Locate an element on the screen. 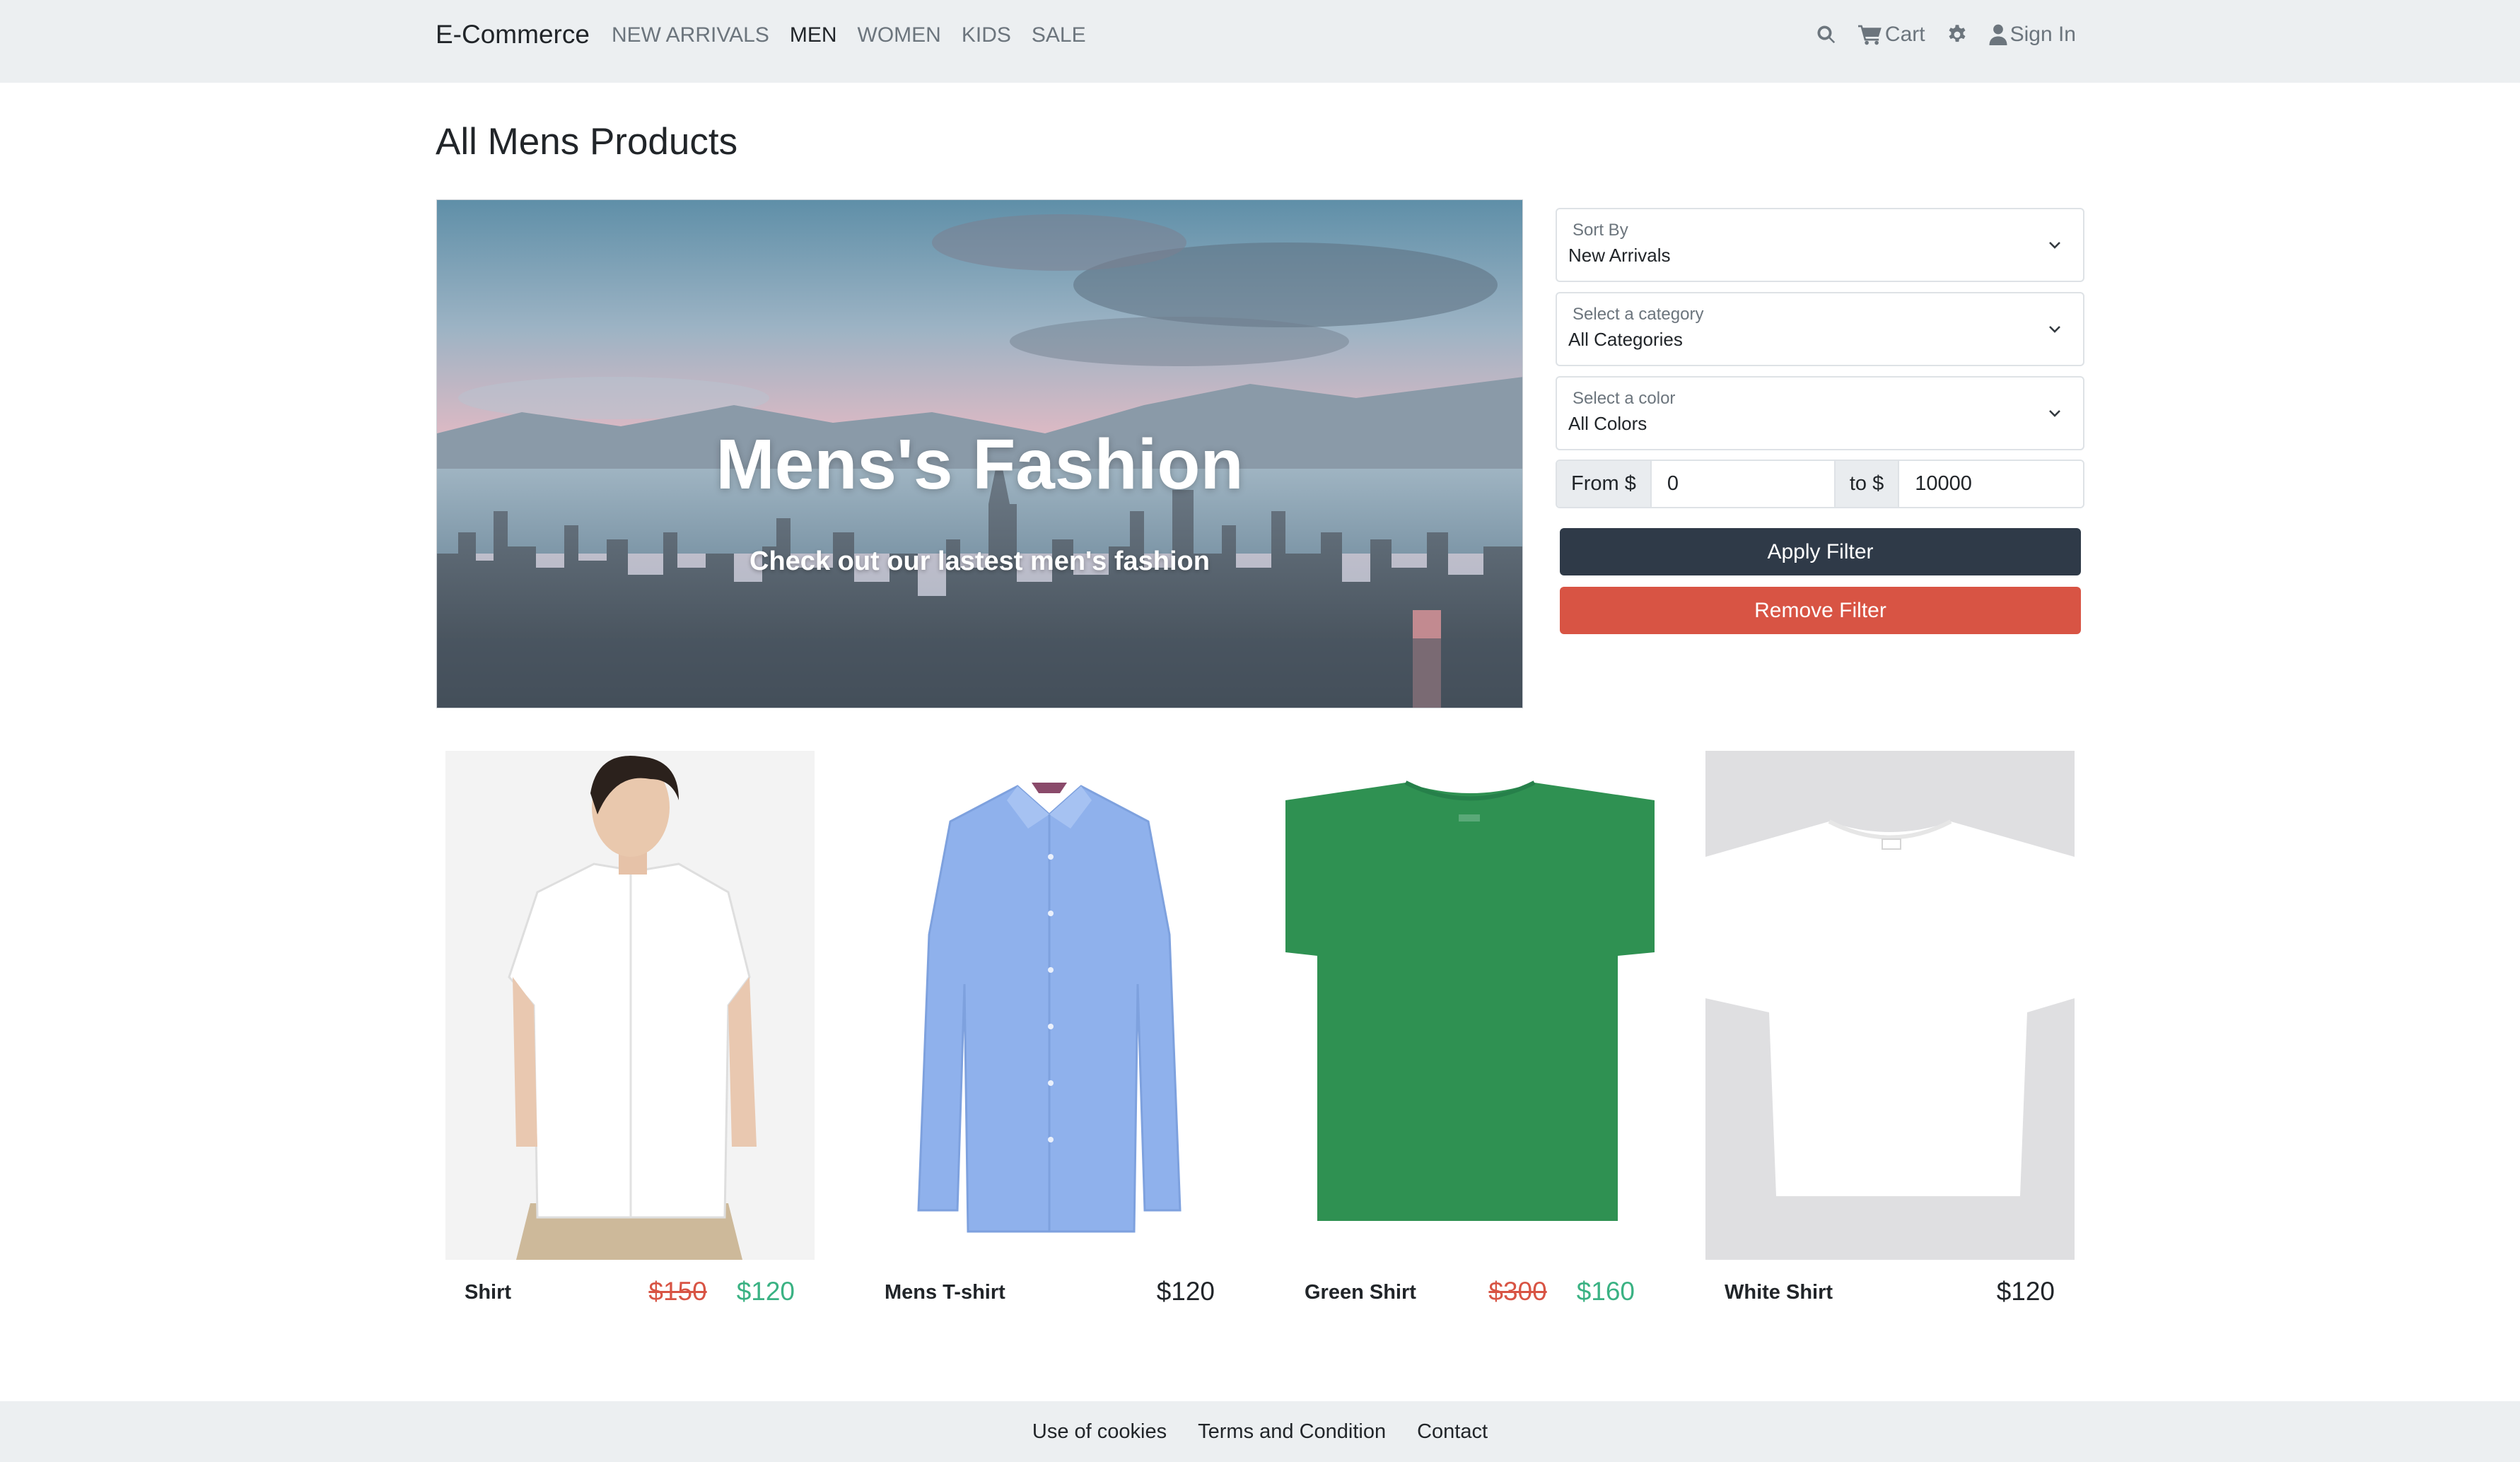  sale-price: $160 is located at coordinates (1606, 1291).